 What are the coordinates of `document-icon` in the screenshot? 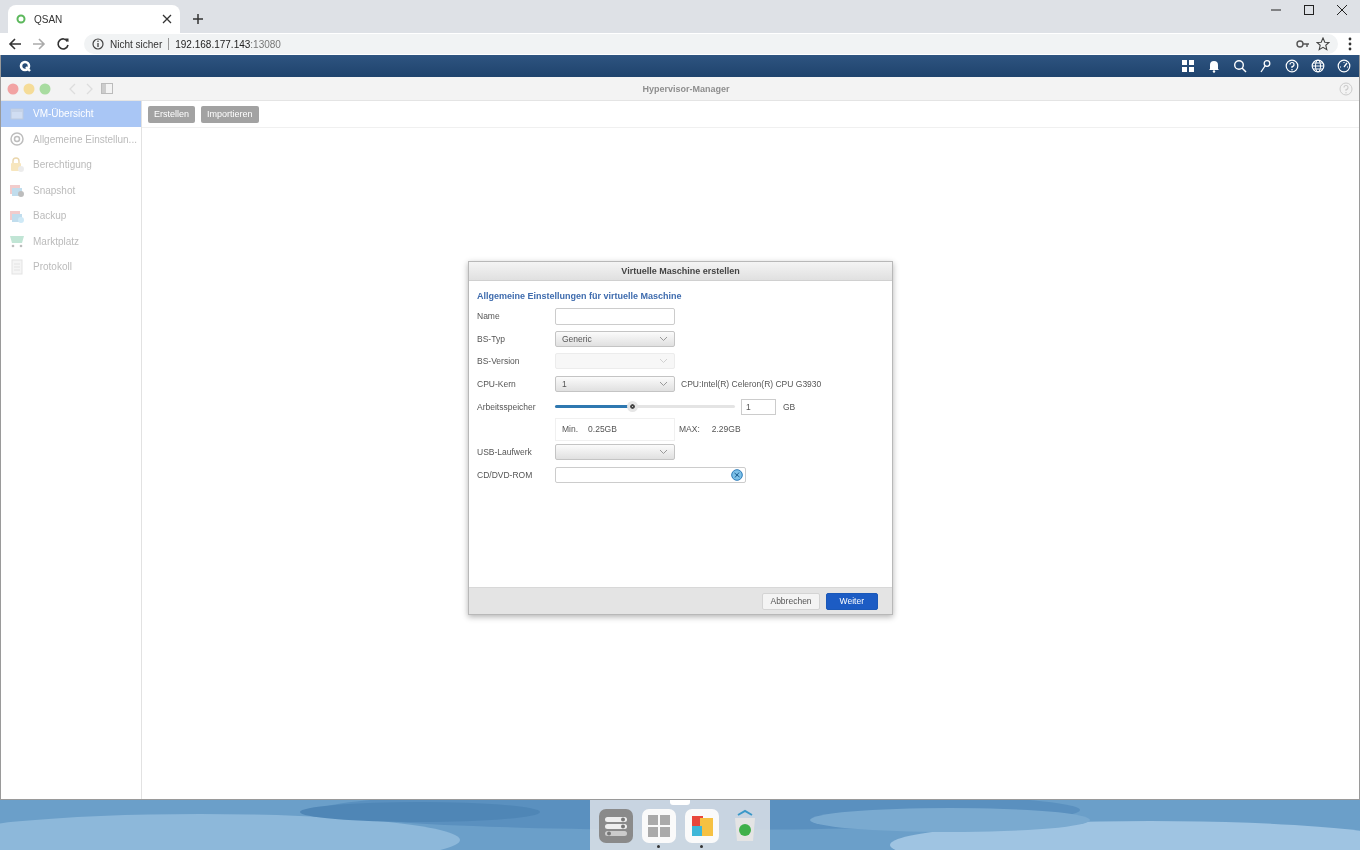 It's located at (17, 266).